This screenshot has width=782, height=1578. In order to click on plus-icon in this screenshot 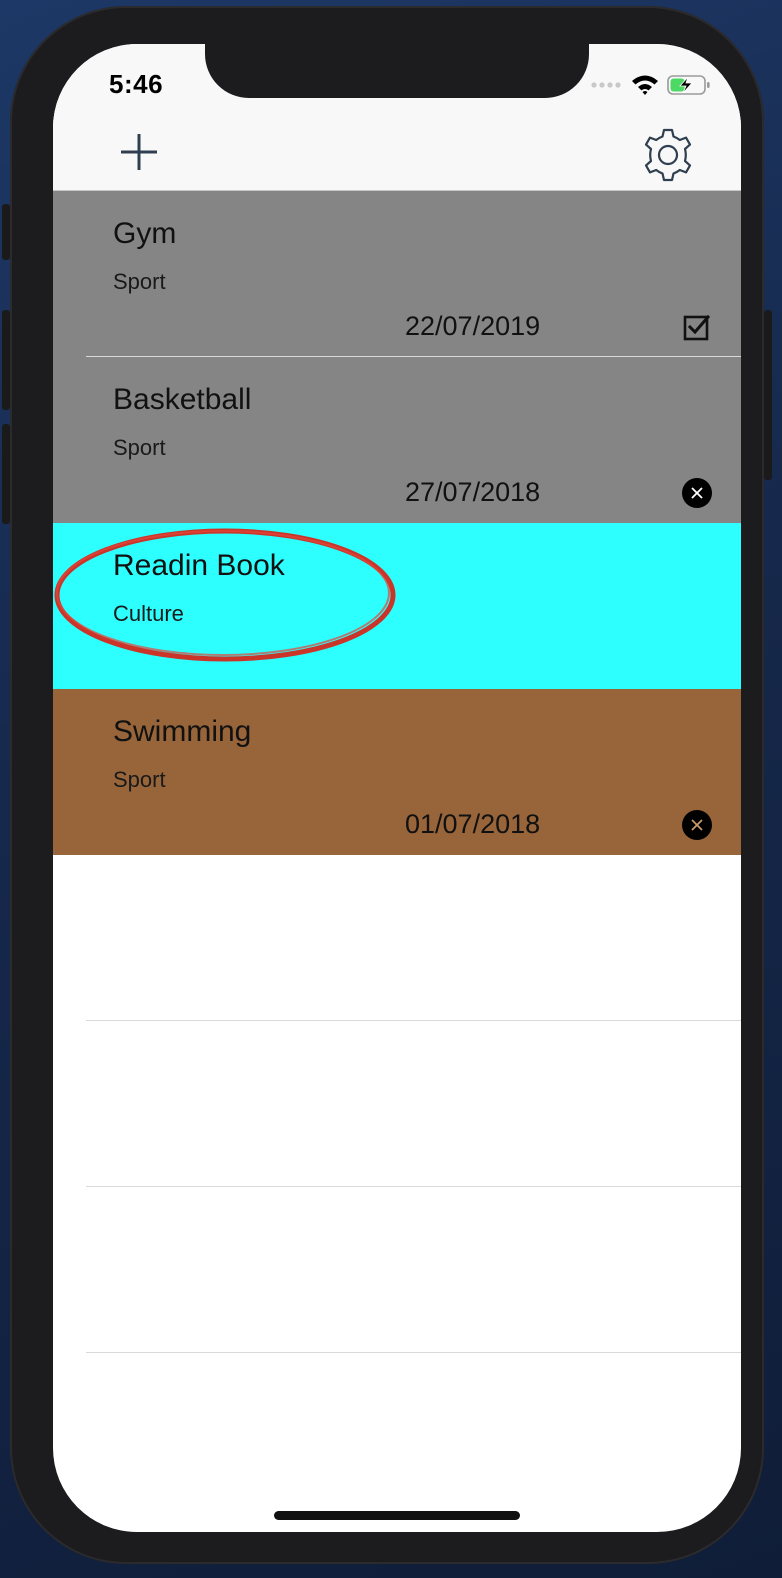, I will do `click(139, 152)`.